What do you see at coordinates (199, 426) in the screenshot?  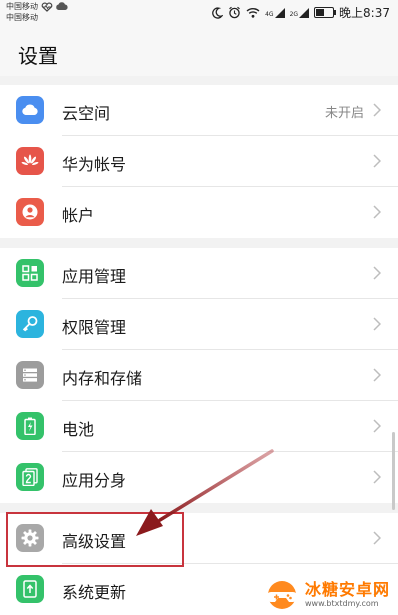 I see `settings-item-battery: 电池` at bounding box center [199, 426].